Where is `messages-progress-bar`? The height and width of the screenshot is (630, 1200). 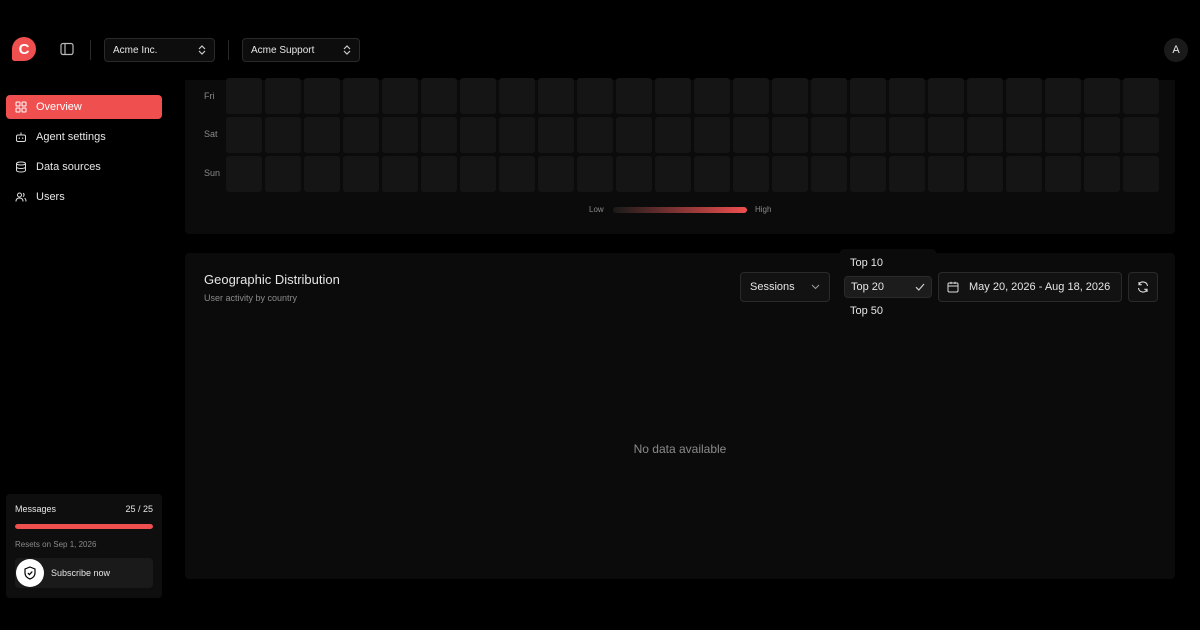 messages-progress-bar is located at coordinates (84, 526).